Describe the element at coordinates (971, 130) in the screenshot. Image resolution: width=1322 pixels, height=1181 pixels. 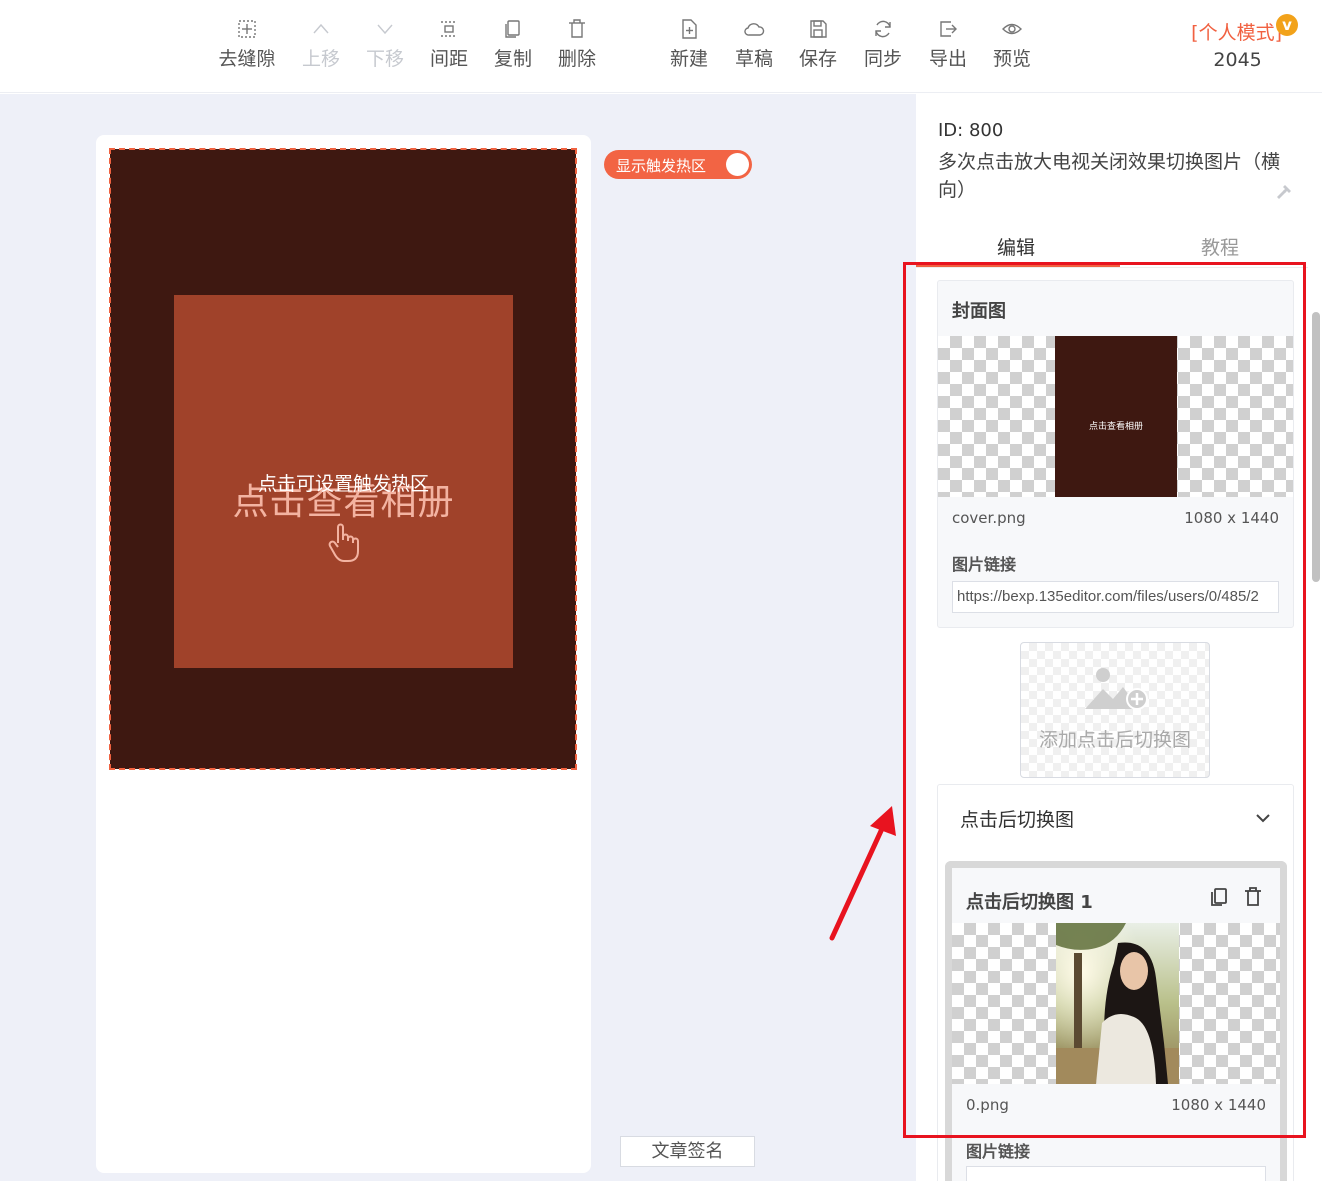
I see `template-id: ID: 800` at that location.